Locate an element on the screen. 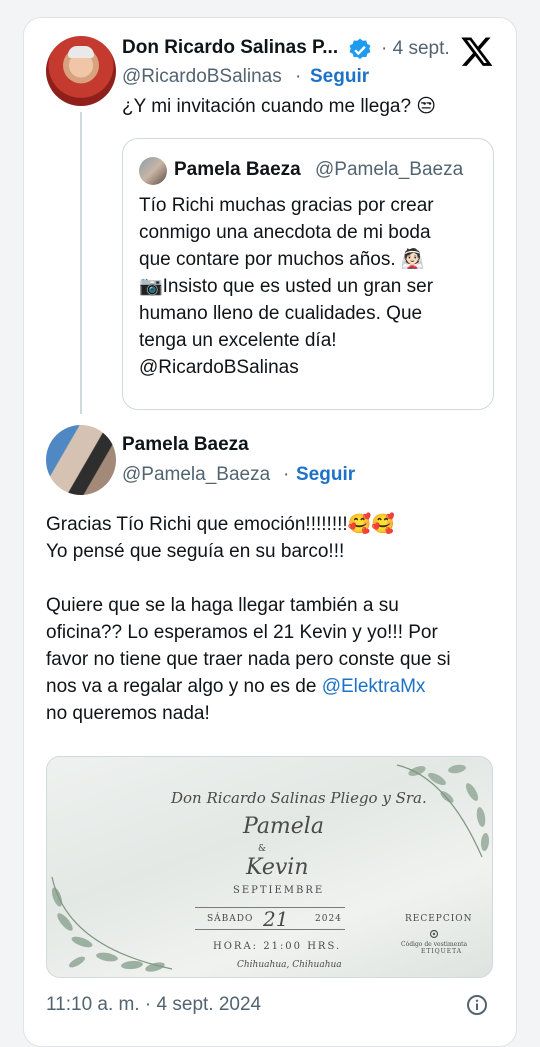 This screenshot has width=540, height=1047. leaf-decoration-top-right is located at coordinates (443, 811).